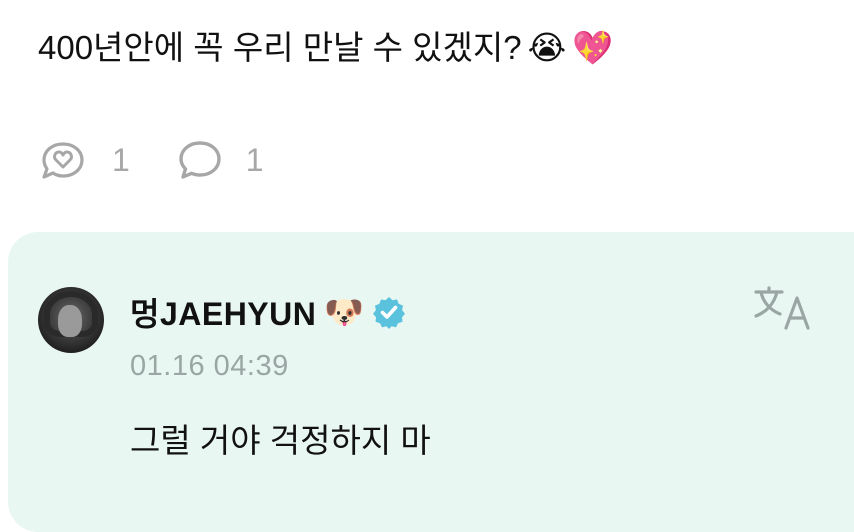 Image resolution: width=854 pixels, height=532 pixels. I want to click on comment-timestamp: 01.16 04:39, so click(209, 366).